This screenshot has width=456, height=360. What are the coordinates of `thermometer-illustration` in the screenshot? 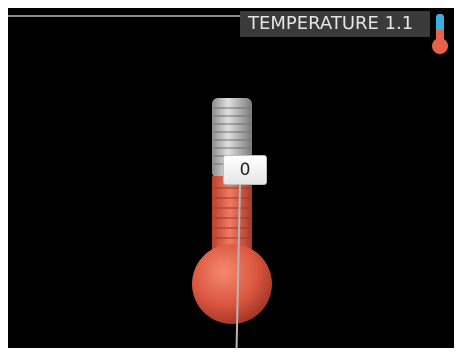 It's located at (232, 211).